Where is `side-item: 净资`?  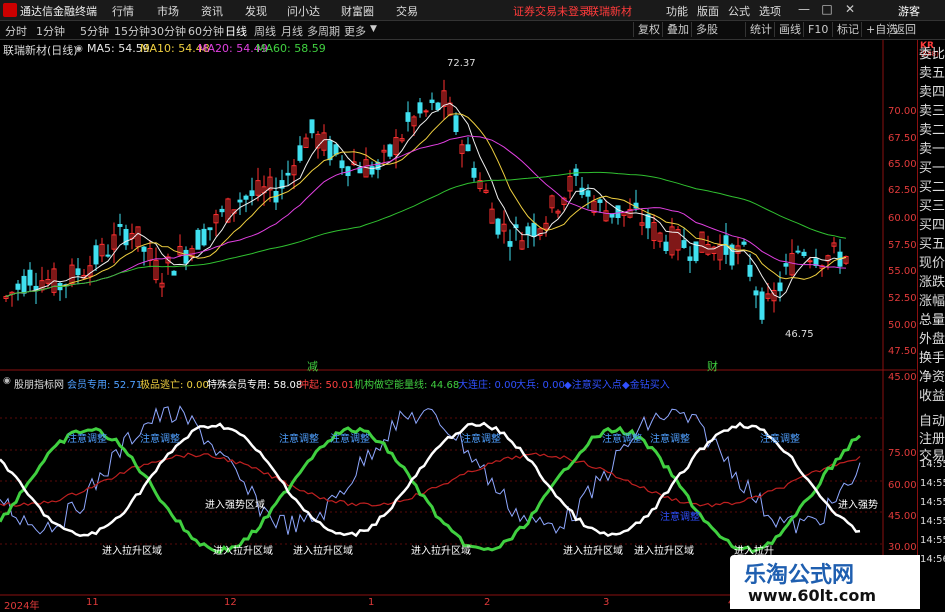
side-item: 净资 is located at coordinates (932, 377).